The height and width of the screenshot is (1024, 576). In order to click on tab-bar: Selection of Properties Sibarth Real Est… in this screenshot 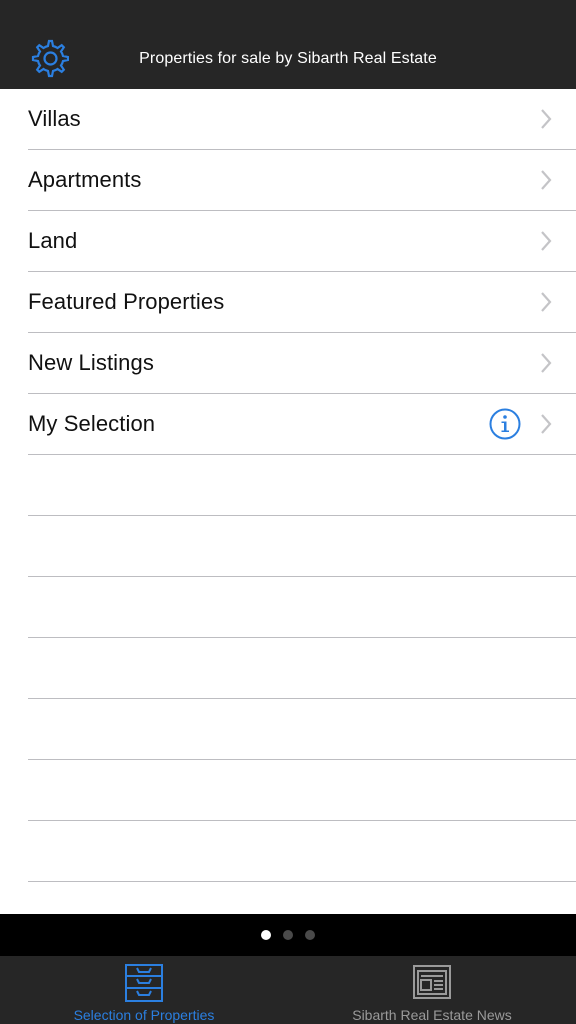, I will do `click(288, 990)`.